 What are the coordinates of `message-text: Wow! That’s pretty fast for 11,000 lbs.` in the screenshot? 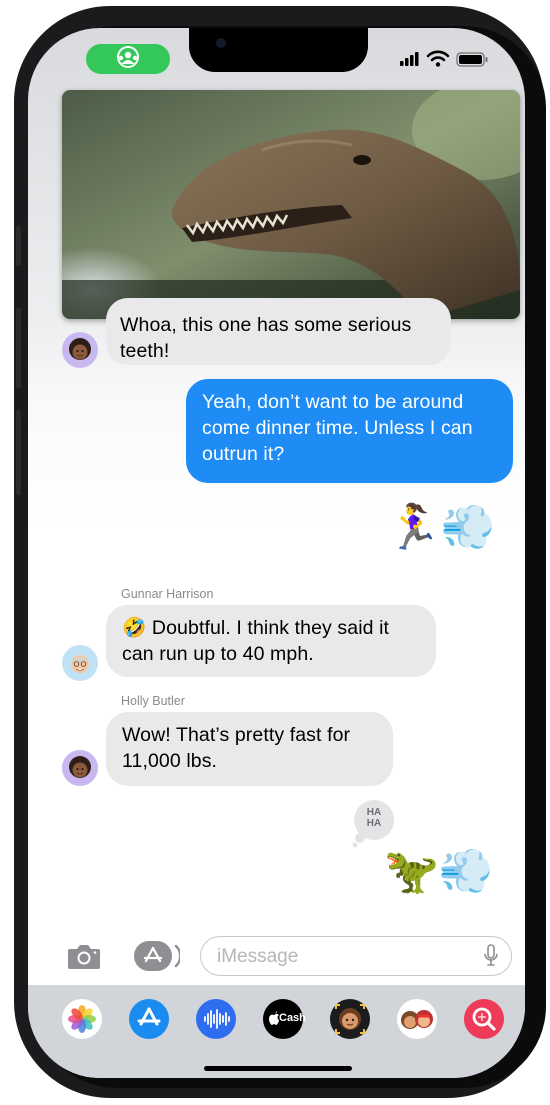 It's located at (236, 748).